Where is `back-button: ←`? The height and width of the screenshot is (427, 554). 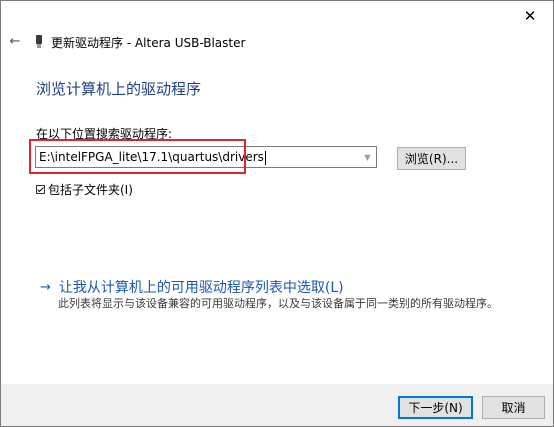
back-button: ← is located at coordinates (15, 41).